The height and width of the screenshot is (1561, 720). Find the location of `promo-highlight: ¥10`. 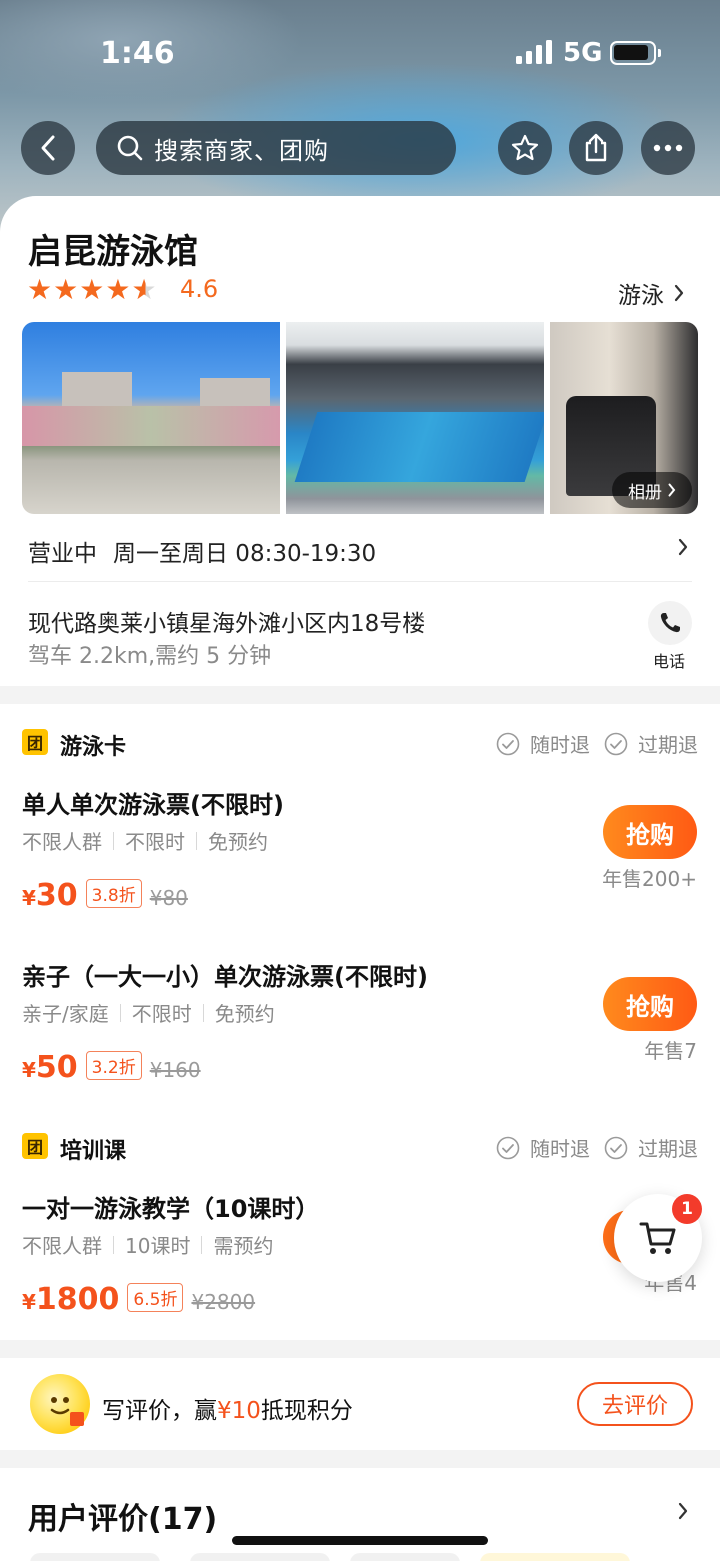

promo-highlight: ¥10 is located at coordinates (239, 1411).